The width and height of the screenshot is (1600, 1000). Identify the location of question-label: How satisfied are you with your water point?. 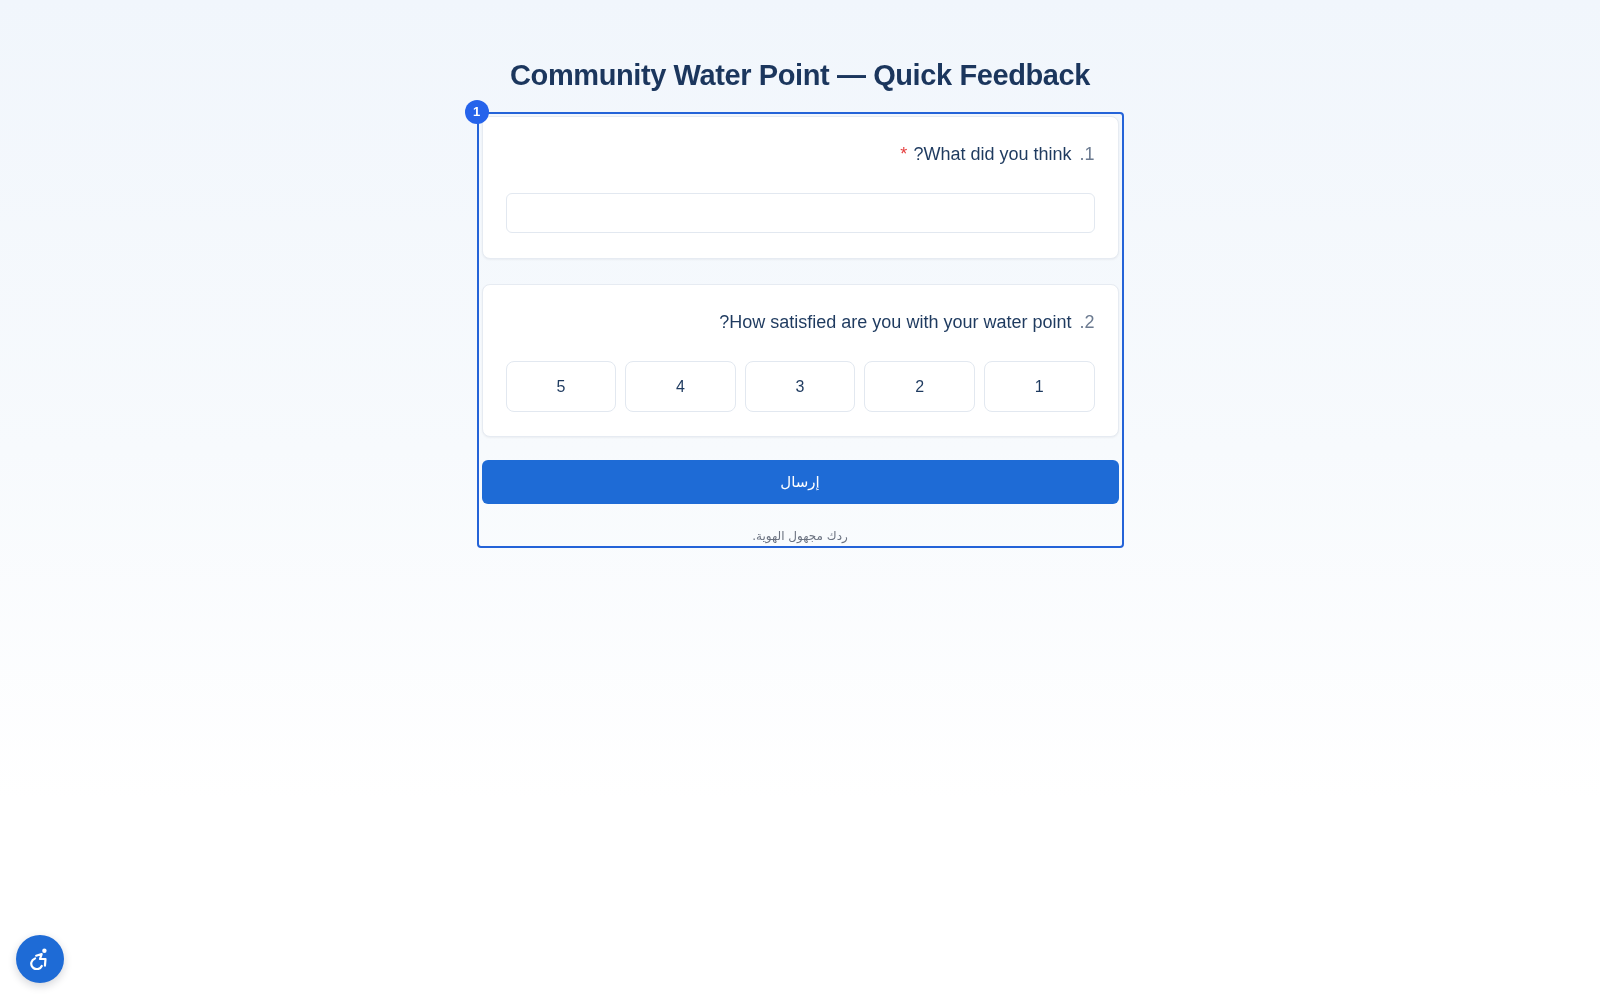
(895, 322).